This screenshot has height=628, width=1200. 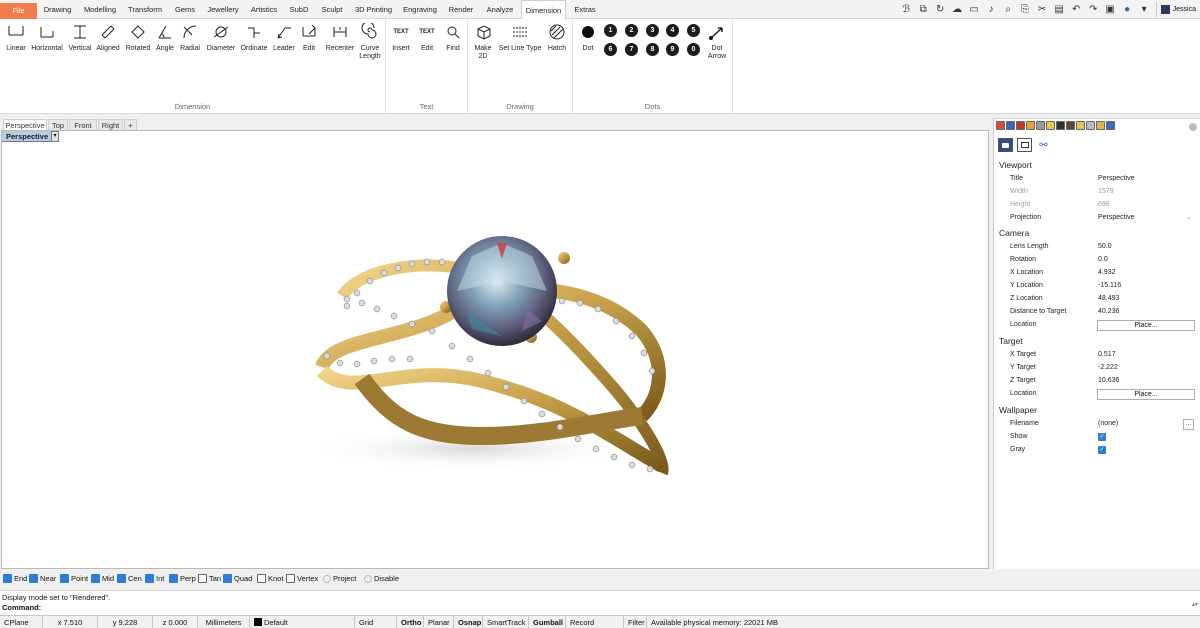 I want to click on status-units: Millimeters, so click(x=224, y=622).